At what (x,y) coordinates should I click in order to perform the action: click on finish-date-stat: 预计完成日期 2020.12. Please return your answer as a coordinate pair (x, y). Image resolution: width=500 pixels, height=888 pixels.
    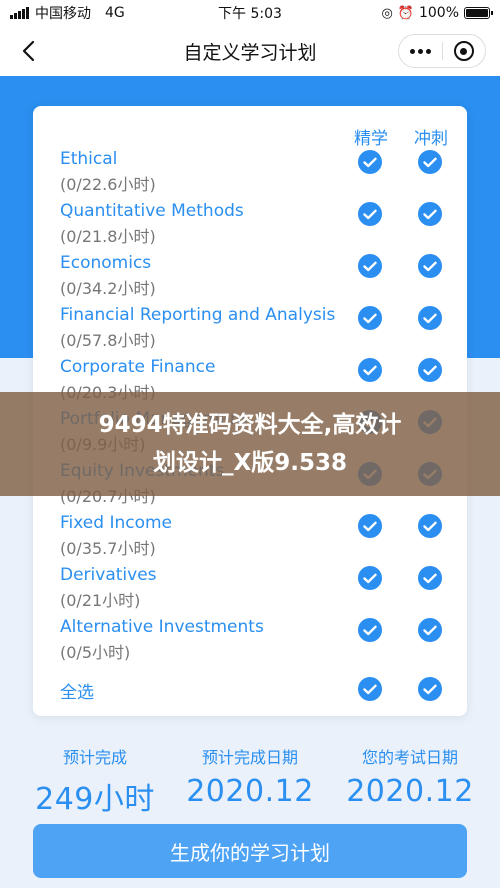
    Looking at the image, I should click on (250, 776).